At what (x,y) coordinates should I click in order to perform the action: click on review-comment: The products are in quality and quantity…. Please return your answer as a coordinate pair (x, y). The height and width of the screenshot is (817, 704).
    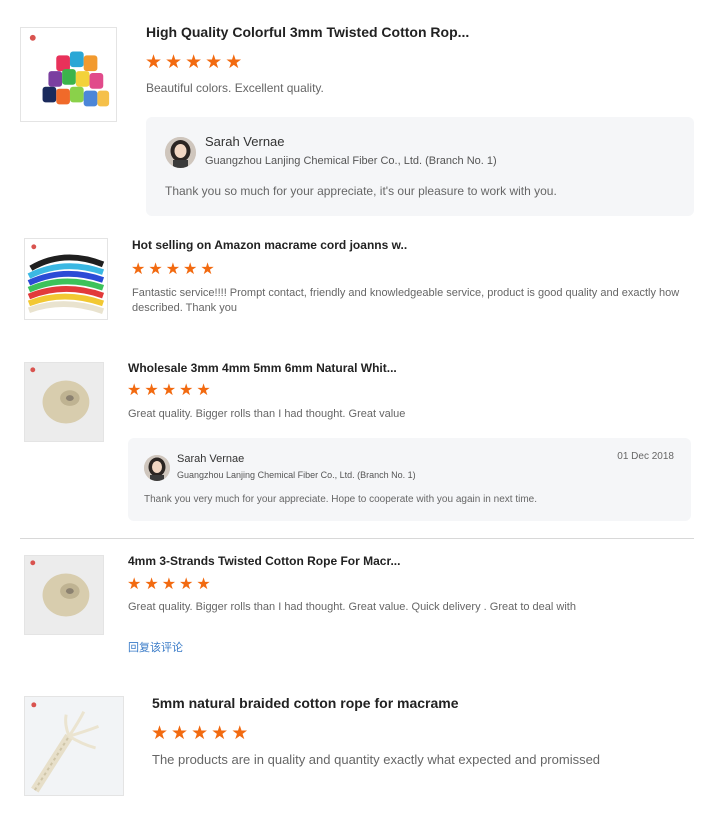
    Looking at the image, I should click on (376, 759).